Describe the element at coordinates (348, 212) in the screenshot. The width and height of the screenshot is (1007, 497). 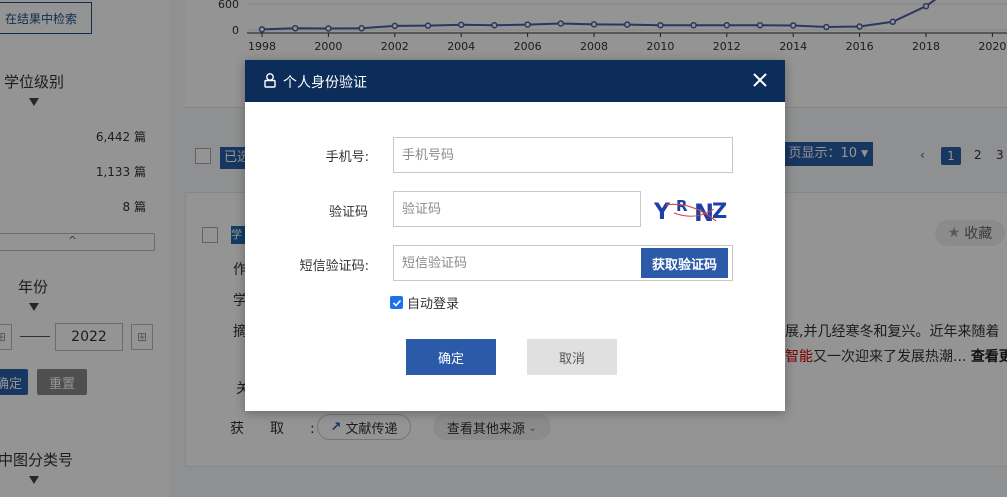
I see `captcha-label: 验证码` at that location.